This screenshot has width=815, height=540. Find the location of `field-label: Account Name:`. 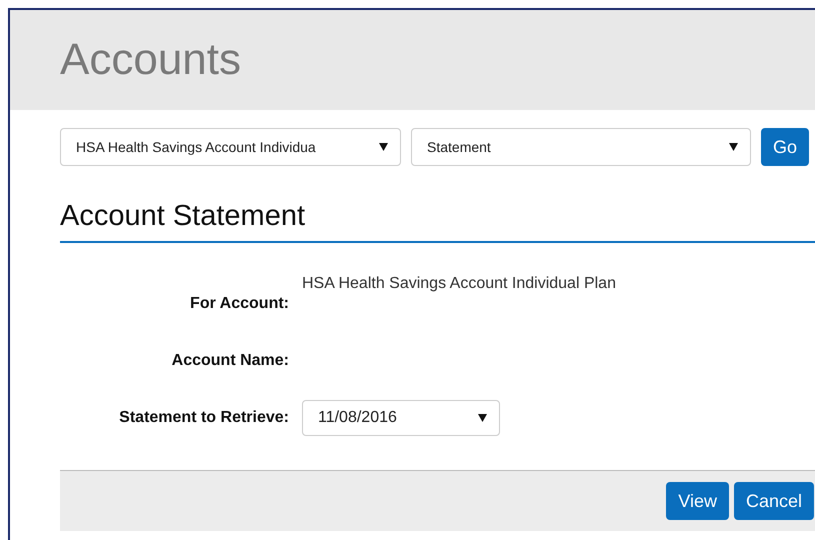

field-label: Account Name: is located at coordinates (230, 361).